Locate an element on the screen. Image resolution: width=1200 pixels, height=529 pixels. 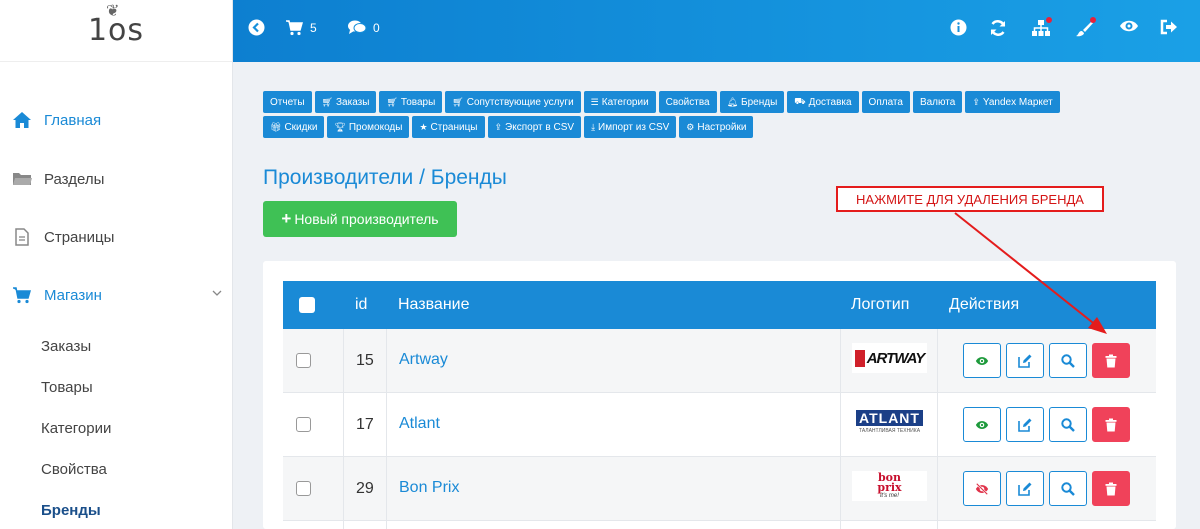
design-button is located at coordinates (1085, 27).